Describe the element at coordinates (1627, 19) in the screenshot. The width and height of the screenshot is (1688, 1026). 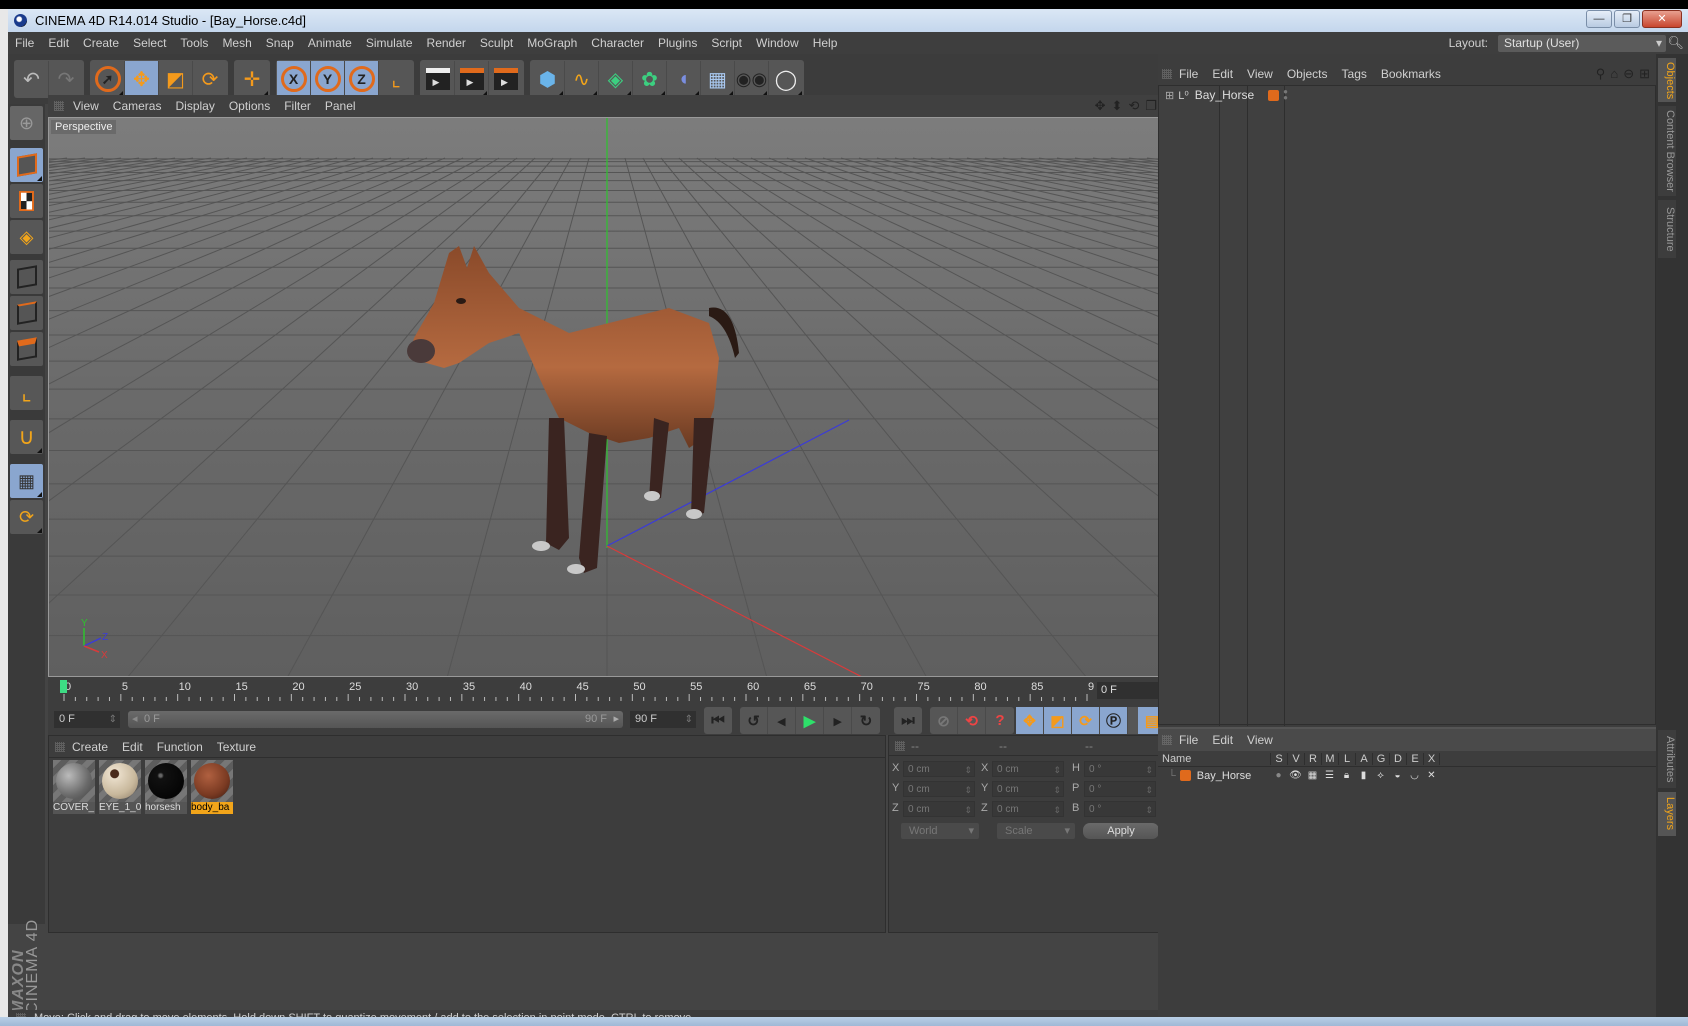
I see `restore-button: ❐` at that location.